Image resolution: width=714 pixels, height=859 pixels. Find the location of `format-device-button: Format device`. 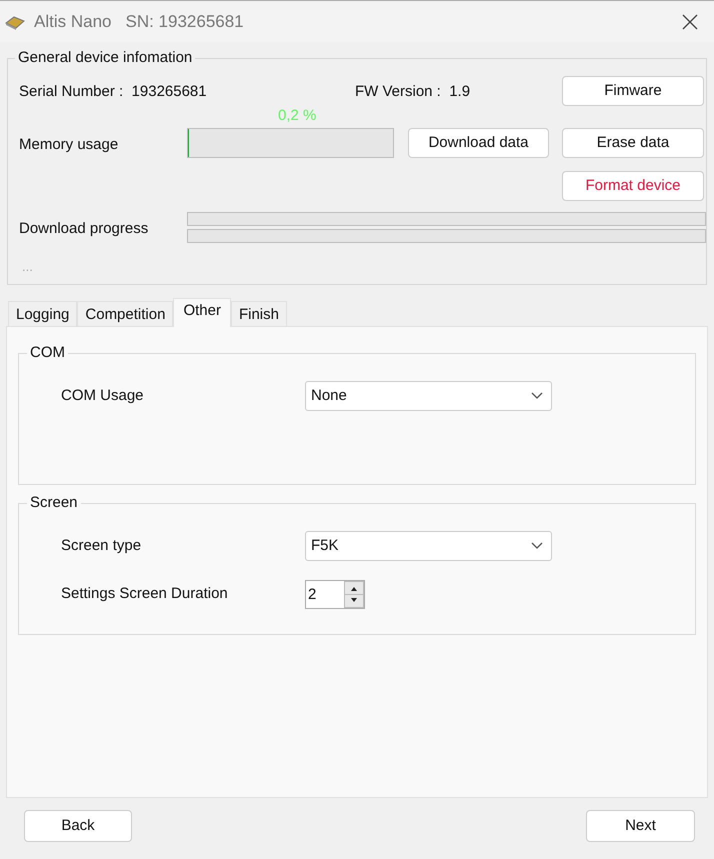

format-device-button: Format device is located at coordinates (633, 186).